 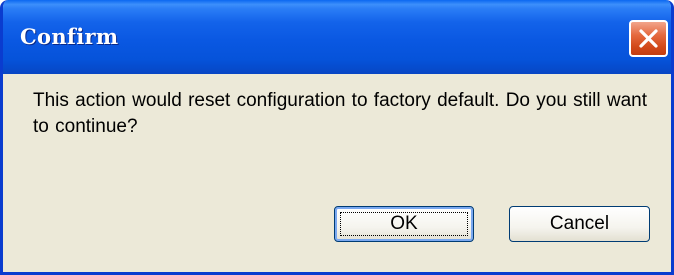 I want to click on cancel-button-label: Cancel, so click(x=579, y=223).